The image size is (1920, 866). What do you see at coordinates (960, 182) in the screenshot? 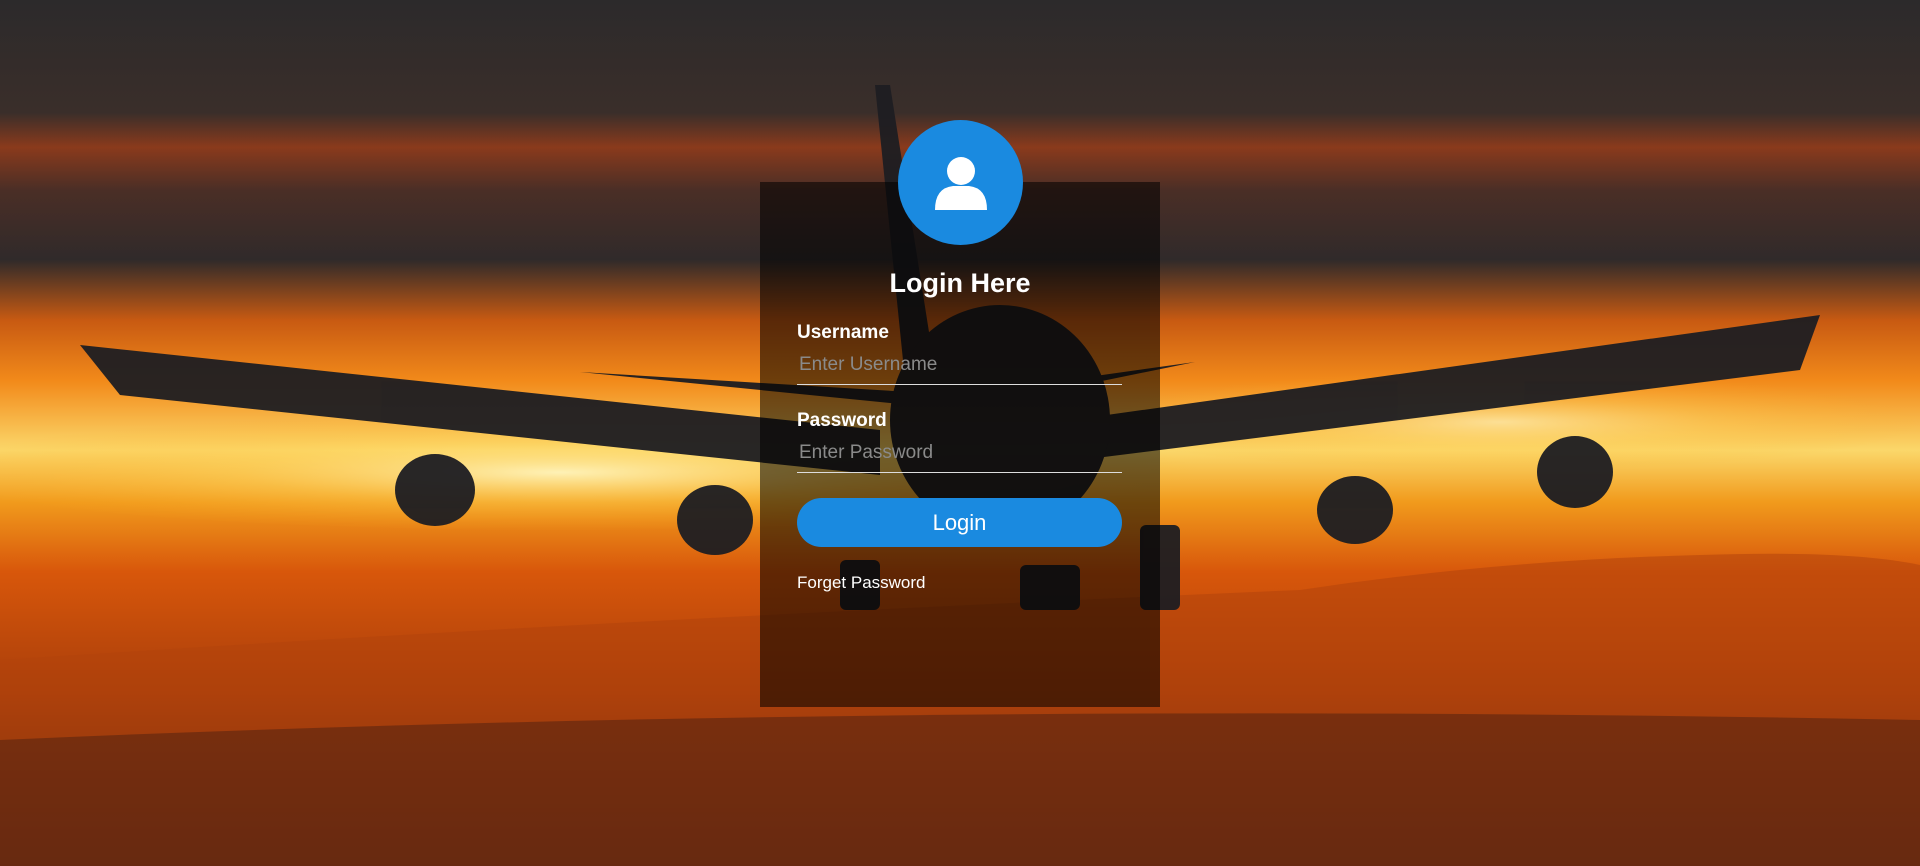
I see `user-icon` at bounding box center [960, 182].